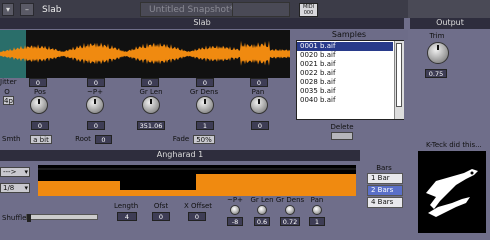  What do you see at coordinates (150, 82) in the screenshot?
I see `pitch-top-value: 0` at bounding box center [150, 82].